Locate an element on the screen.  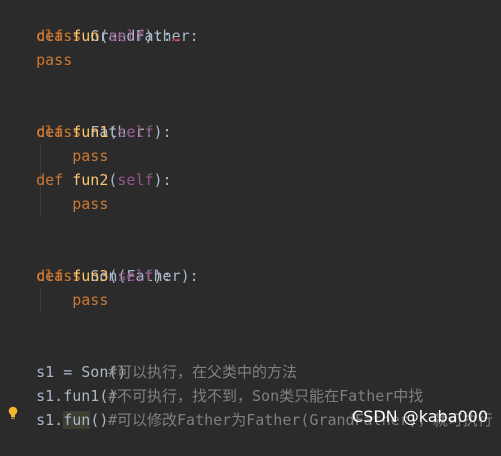
function-name: fun2 is located at coordinates (90, 180).